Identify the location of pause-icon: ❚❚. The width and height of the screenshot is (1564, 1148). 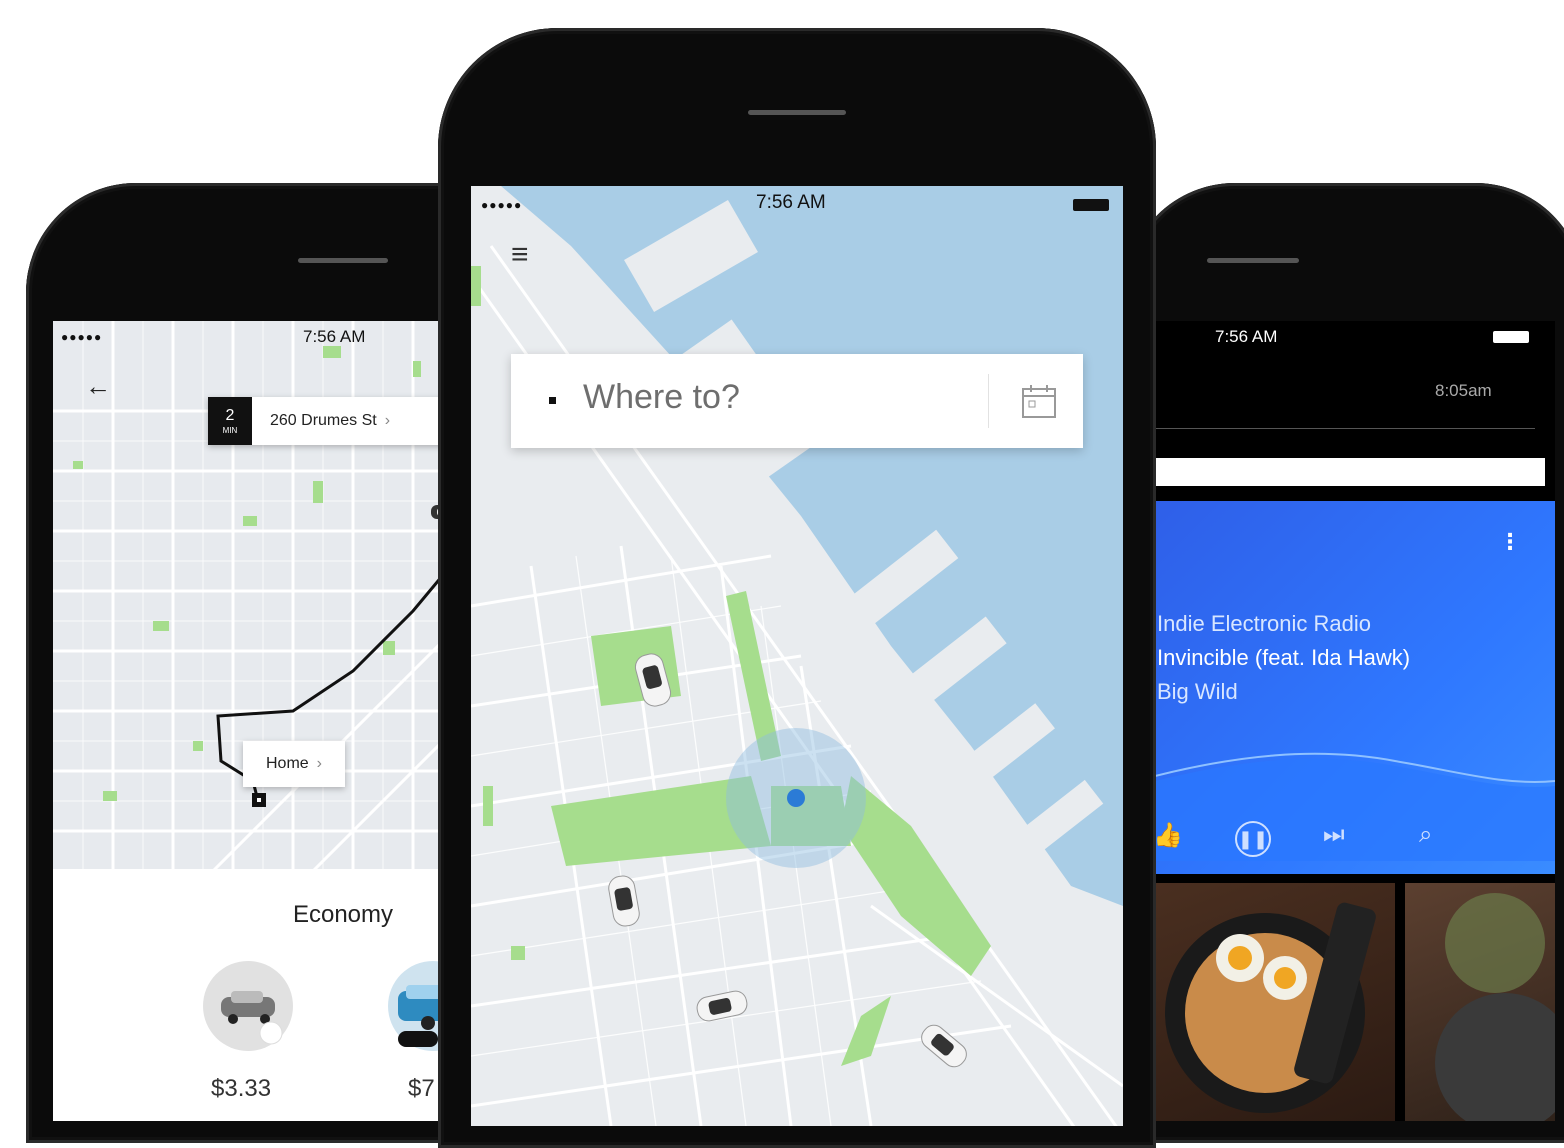
(1253, 839).